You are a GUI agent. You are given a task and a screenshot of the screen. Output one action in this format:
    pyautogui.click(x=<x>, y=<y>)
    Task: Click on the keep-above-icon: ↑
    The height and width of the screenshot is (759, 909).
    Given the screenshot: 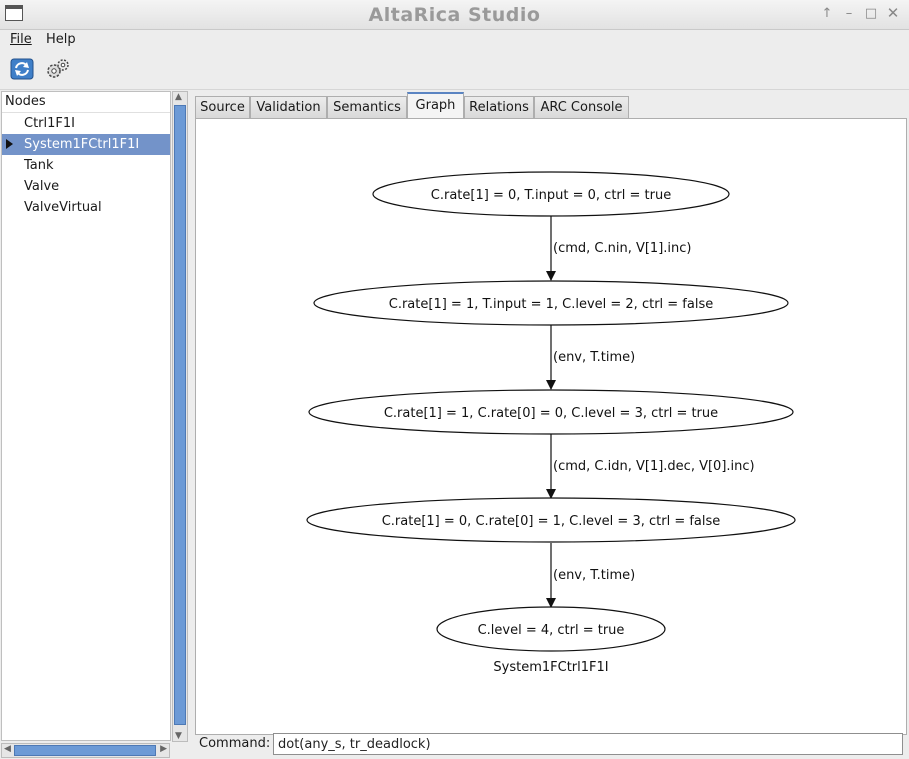 What is the action you would take?
    pyautogui.click(x=827, y=13)
    